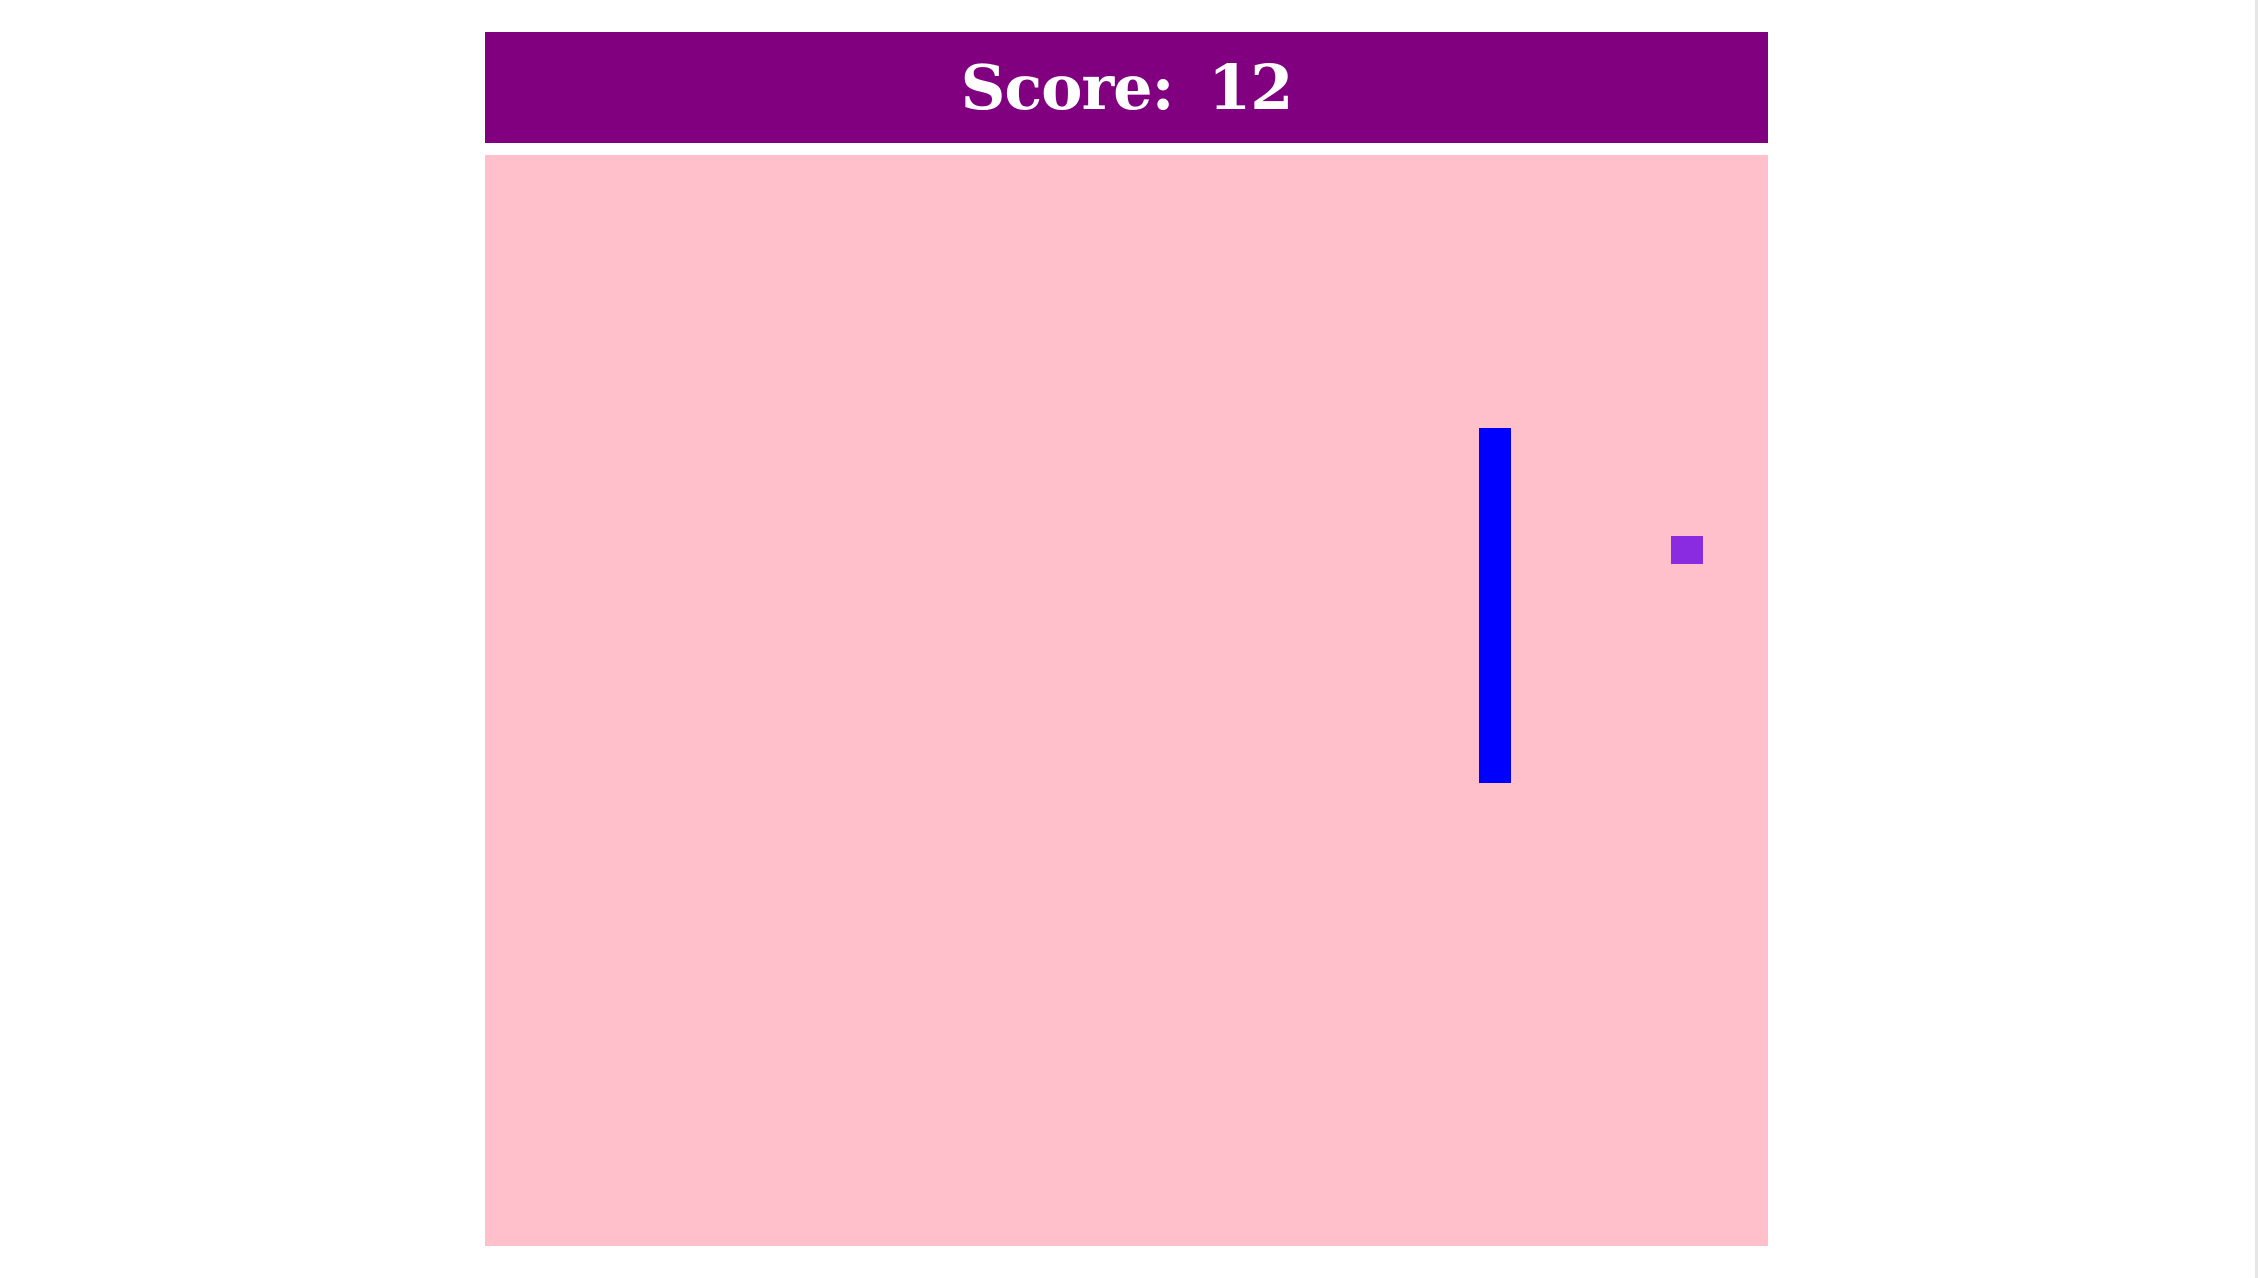  I want to click on ball, so click(1687, 550).